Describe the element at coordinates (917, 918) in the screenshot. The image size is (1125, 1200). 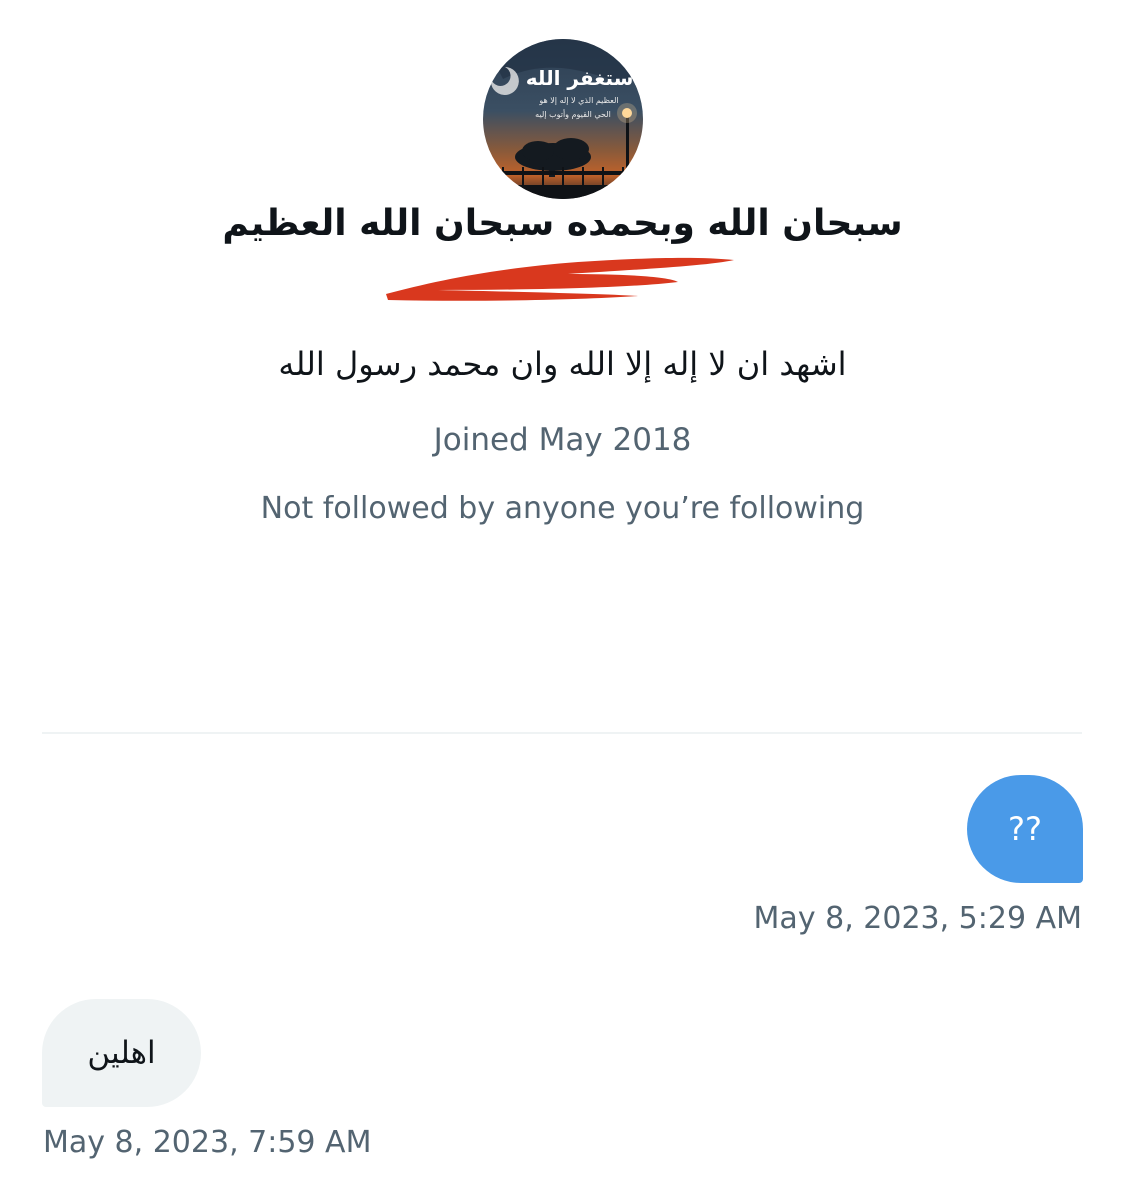
I see `message-timestamp-sent: May 8, 2023, 5:29 AM` at that location.